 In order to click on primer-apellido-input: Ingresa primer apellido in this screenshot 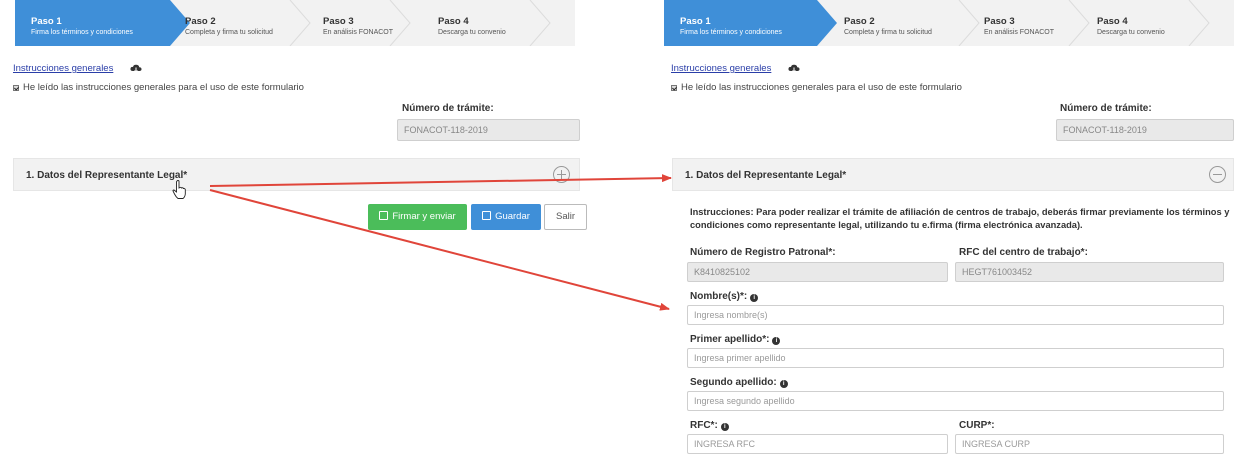, I will do `click(955, 358)`.